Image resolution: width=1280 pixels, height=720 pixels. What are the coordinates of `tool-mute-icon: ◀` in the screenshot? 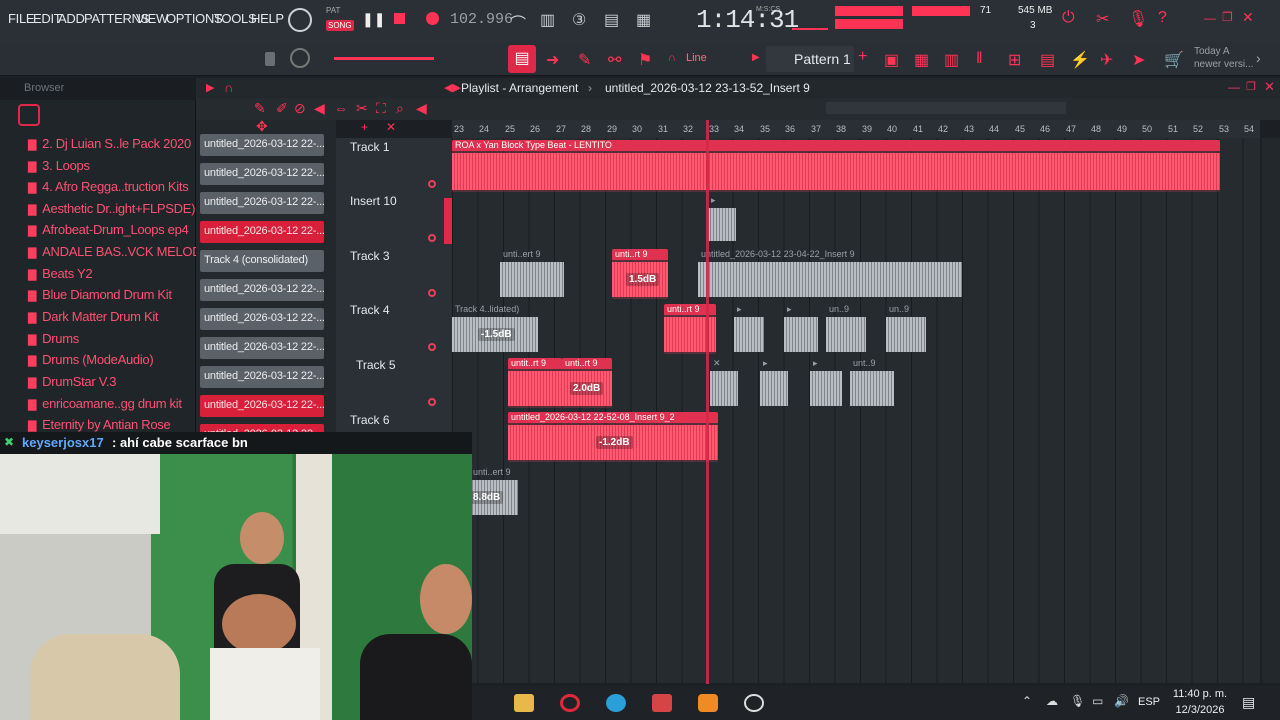 It's located at (319, 108).